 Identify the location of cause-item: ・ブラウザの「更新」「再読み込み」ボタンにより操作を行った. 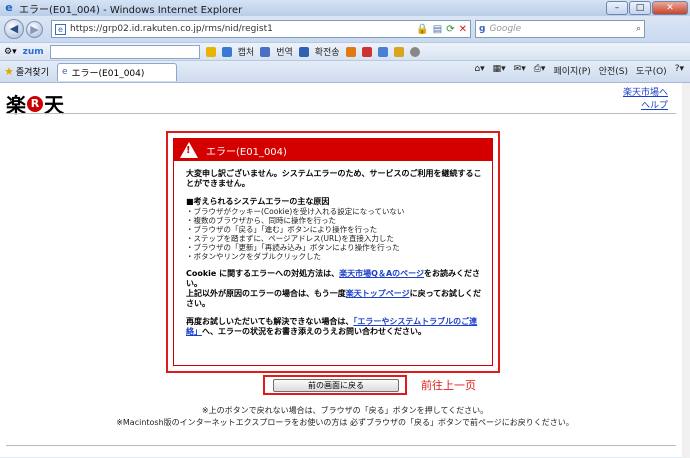
(293, 247).